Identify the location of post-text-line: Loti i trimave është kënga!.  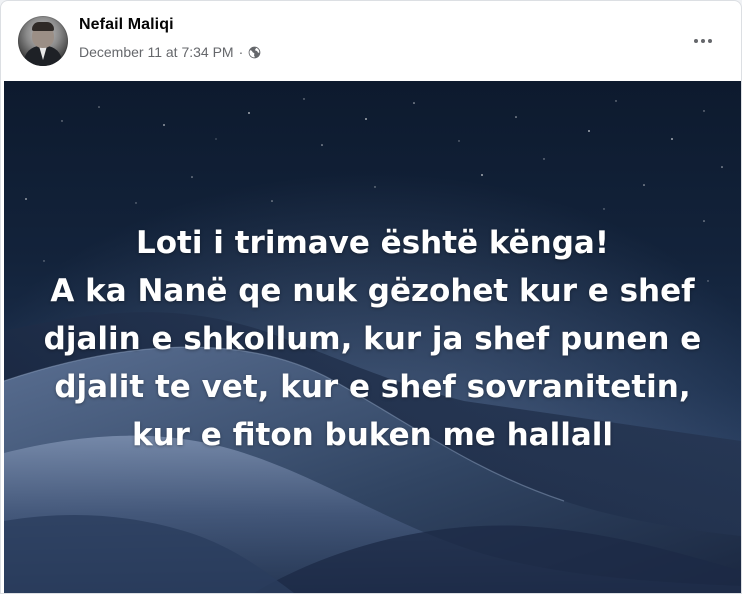
(372, 243).